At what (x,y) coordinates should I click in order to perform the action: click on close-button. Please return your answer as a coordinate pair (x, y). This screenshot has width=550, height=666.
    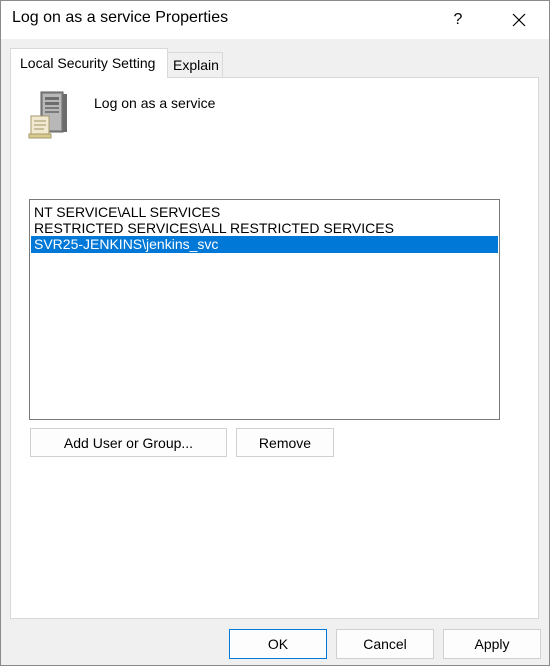
    Looking at the image, I should click on (519, 20).